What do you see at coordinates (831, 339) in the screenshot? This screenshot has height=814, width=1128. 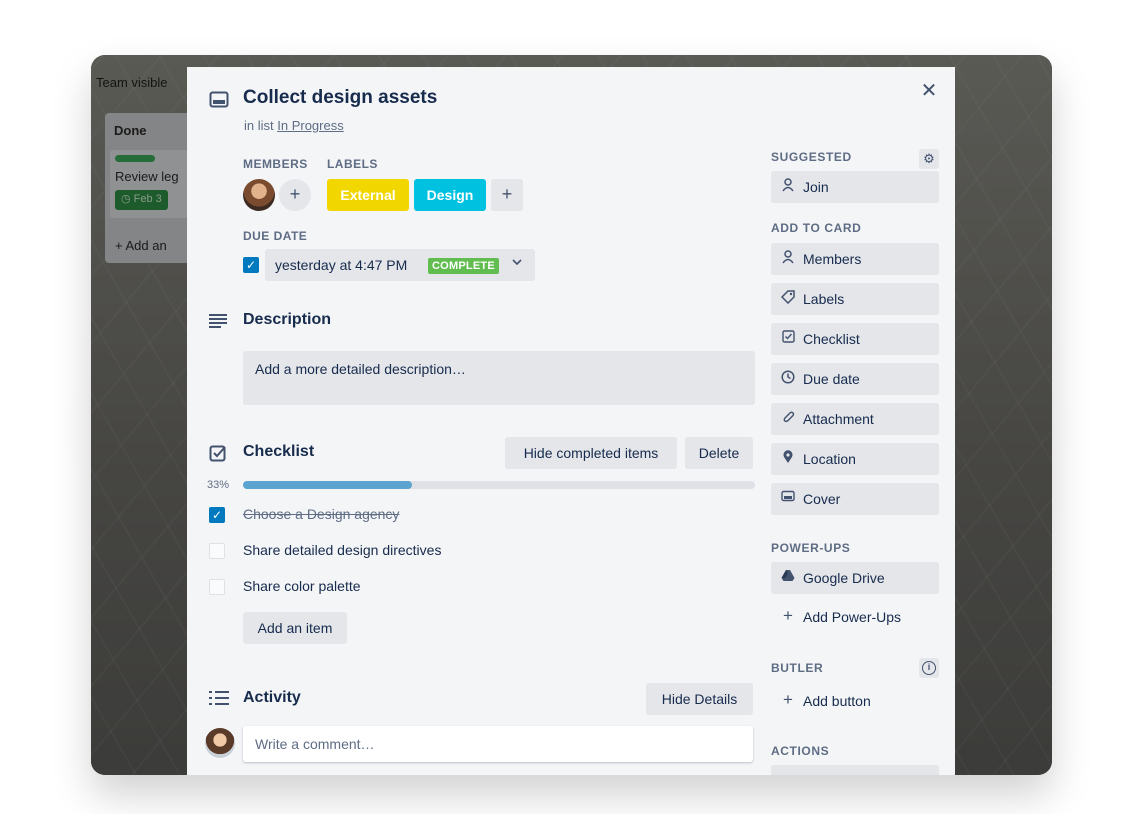 I see `checklist-label: Checklist` at bounding box center [831, 339].